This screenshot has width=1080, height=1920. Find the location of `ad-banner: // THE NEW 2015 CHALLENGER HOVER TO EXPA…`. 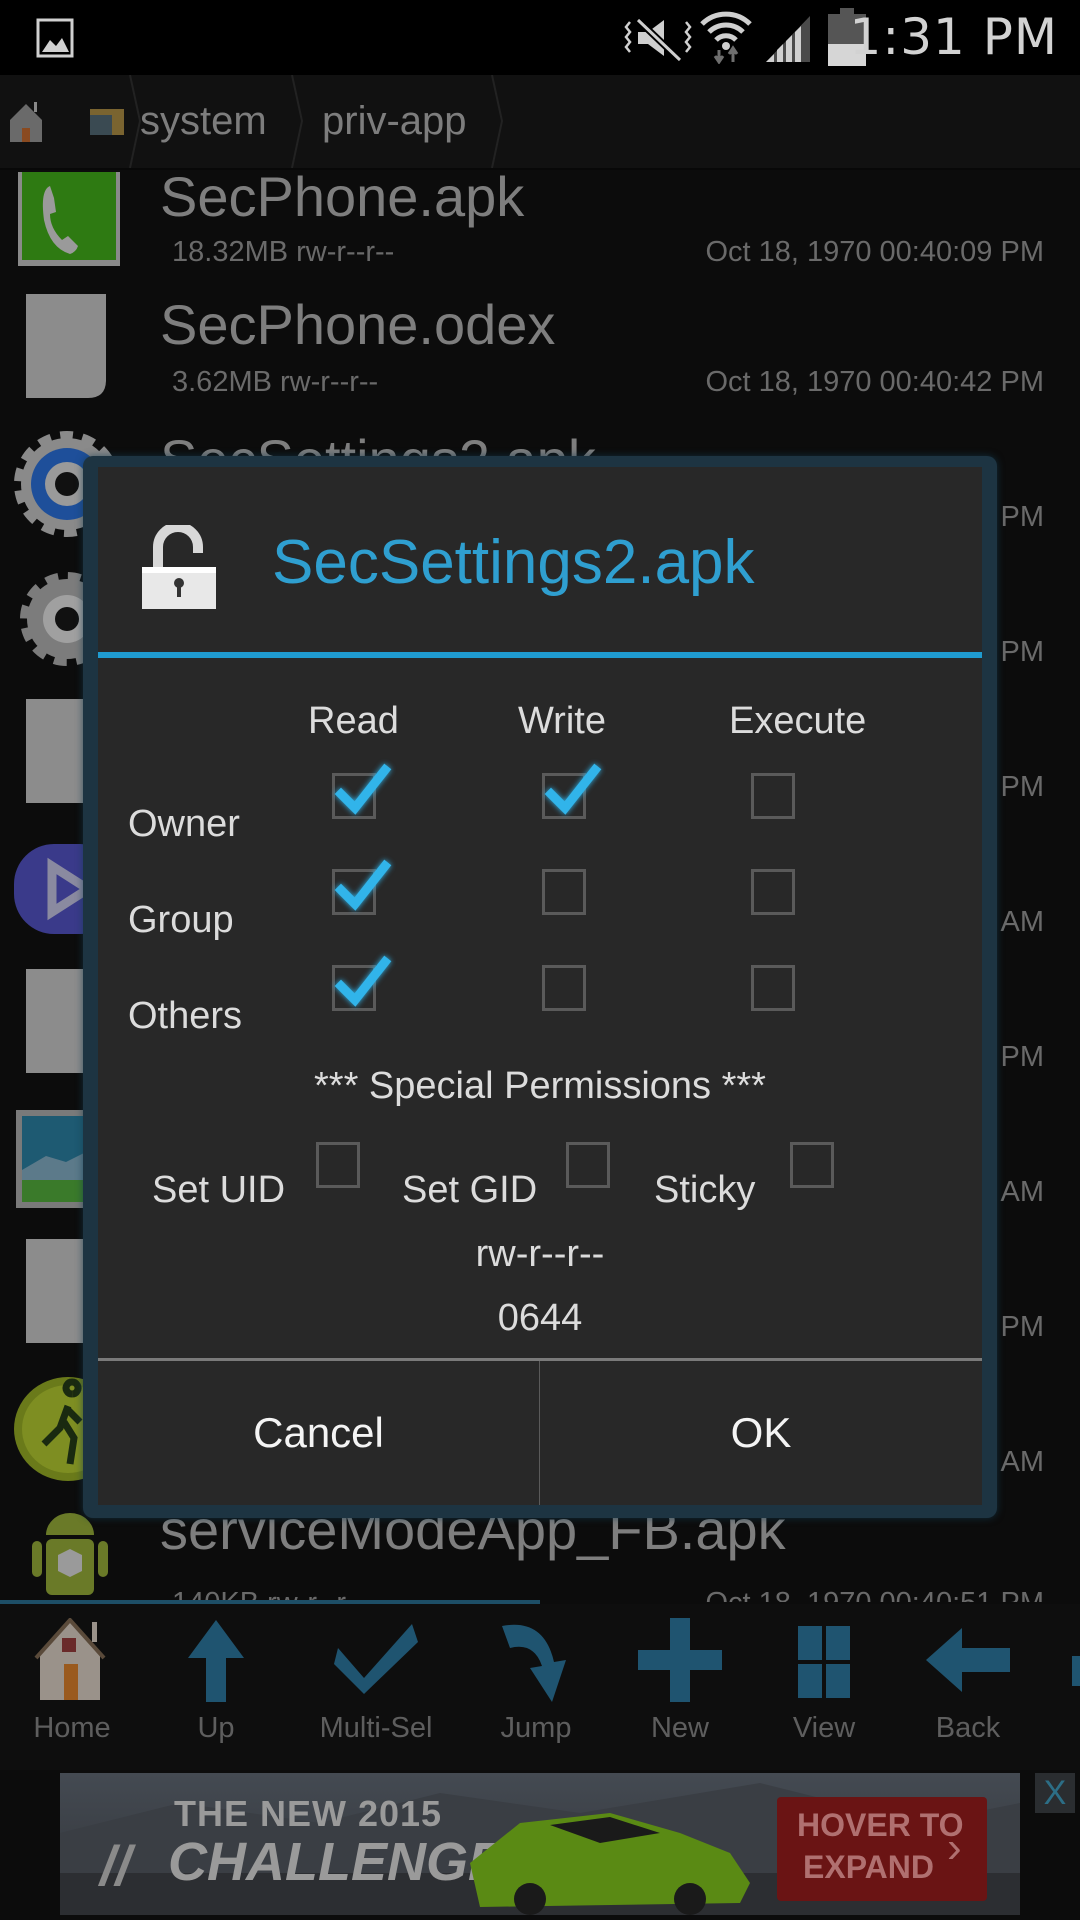

ad-banner: // THE NEW 2015 CHALLENGER HOVER TO EXPA… is located at coordinates (540, 1844).